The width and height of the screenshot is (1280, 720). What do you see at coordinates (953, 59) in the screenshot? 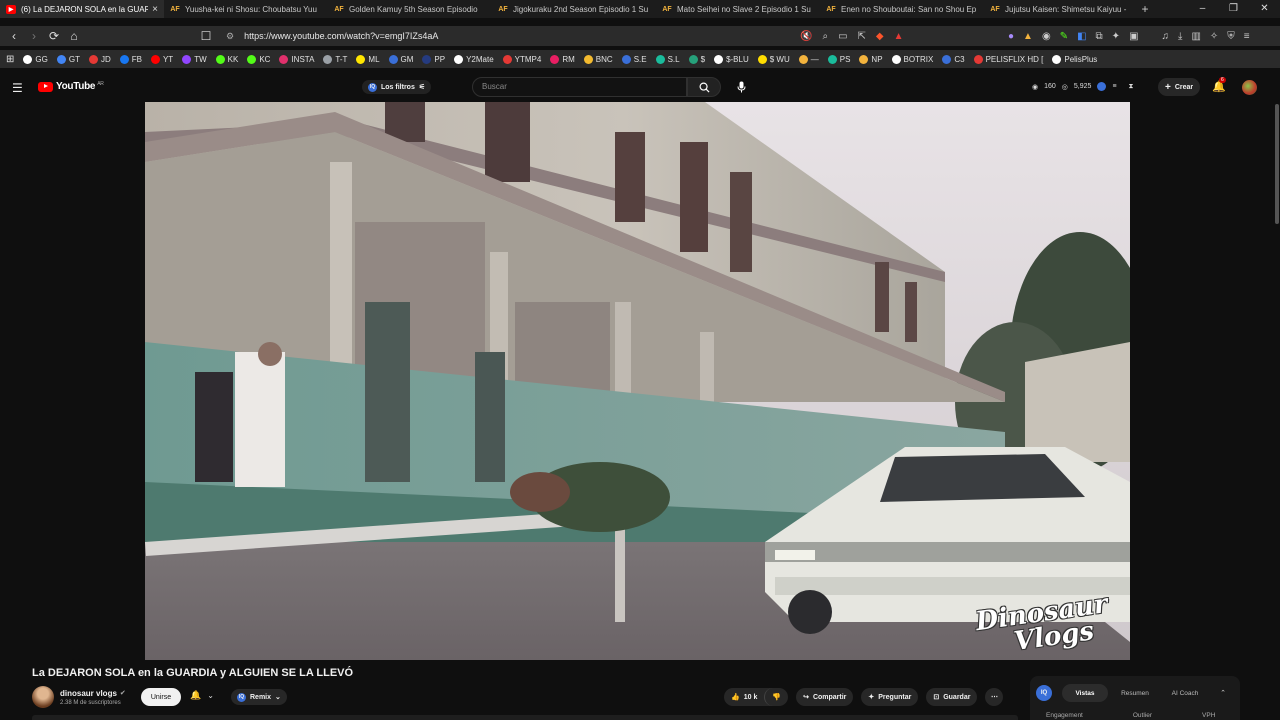
I see `bookmark-item: C3` at bounding box center [953, 59].